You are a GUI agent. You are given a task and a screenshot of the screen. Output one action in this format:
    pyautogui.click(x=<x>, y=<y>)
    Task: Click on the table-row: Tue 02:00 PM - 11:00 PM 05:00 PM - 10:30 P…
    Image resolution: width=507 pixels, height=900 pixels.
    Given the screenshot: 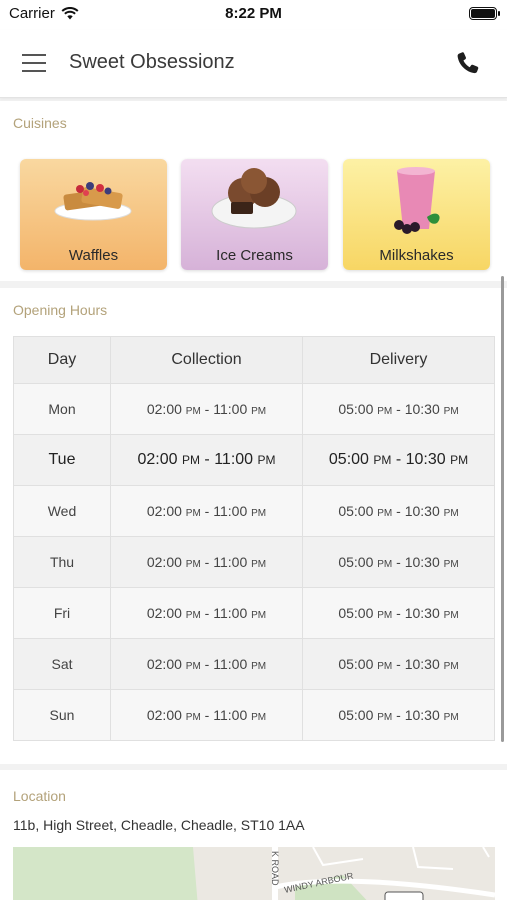 What is the action you would take?
    pyautogui.click(x=254, y=460)
    